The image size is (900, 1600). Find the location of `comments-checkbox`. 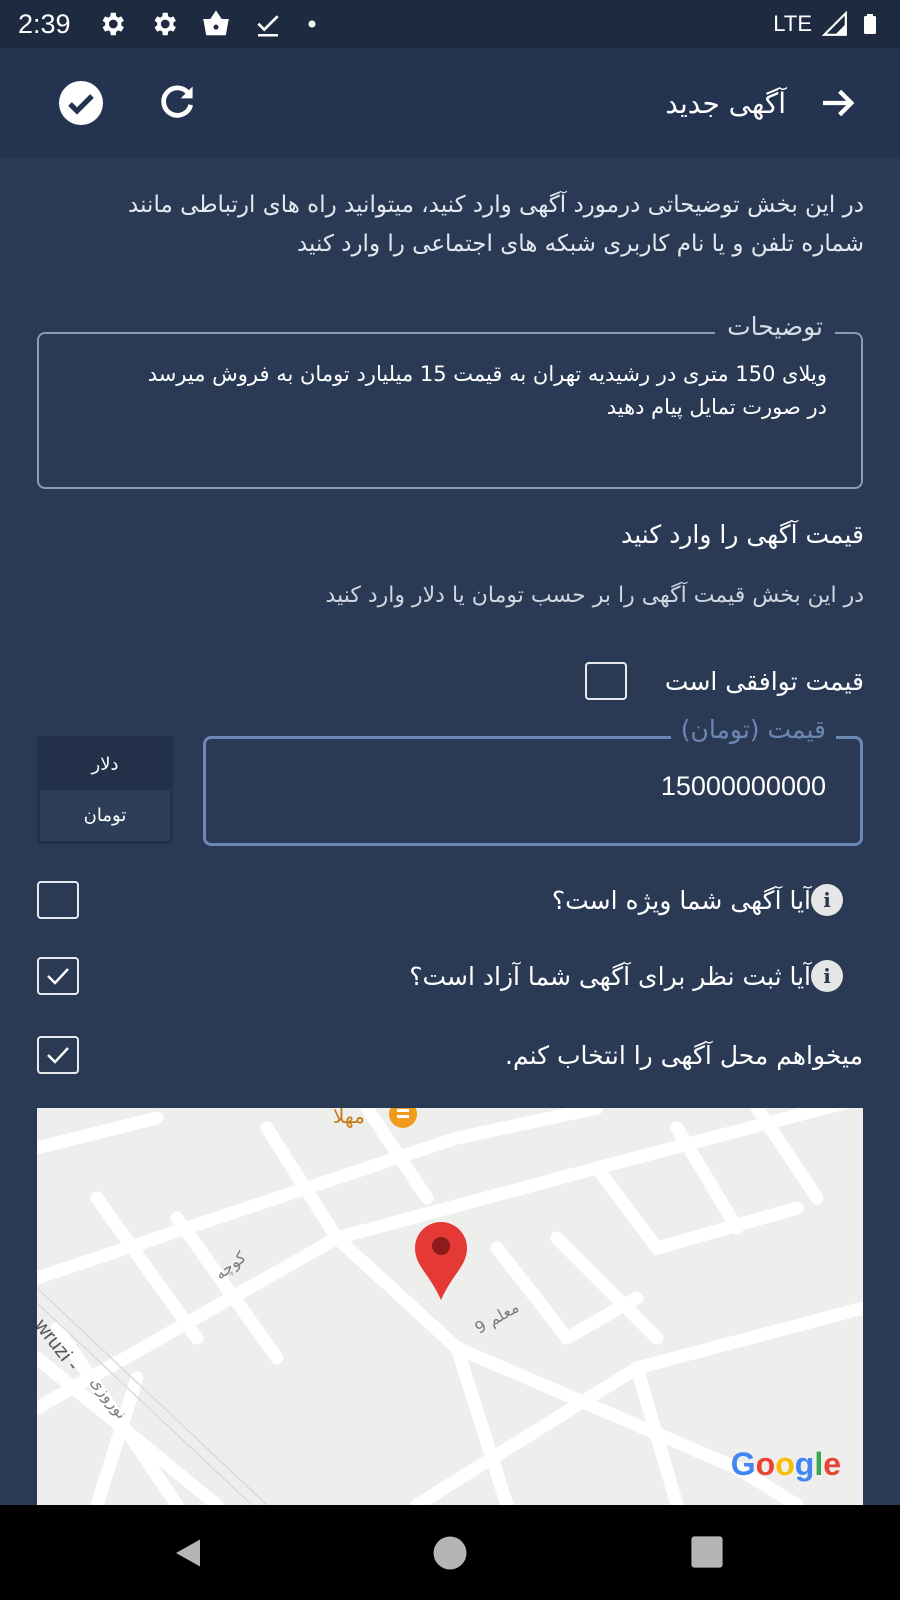

comments-checkbox is located at coordinates (58, 976).